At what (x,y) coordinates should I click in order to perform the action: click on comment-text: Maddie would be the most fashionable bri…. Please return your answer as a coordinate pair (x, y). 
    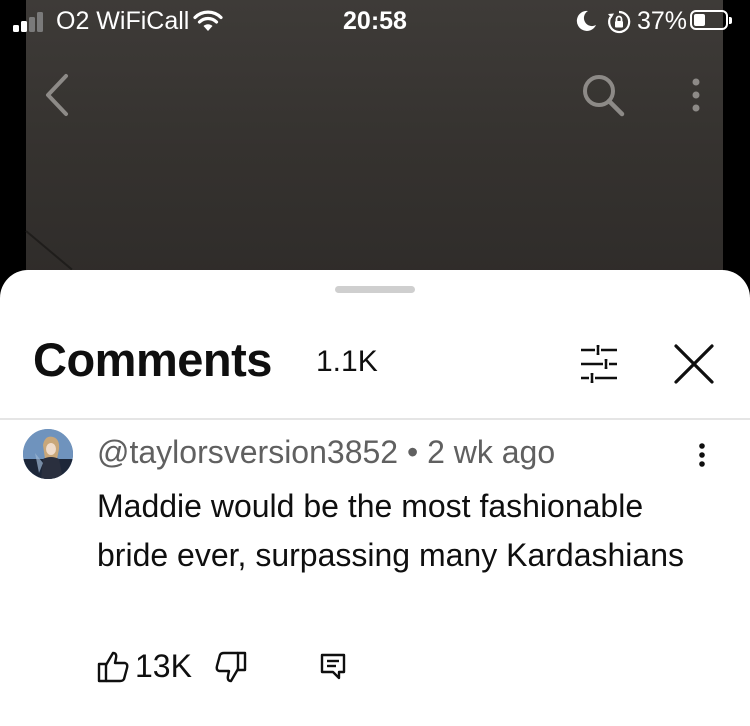
    Looking at the image, I should click on (390, 530).